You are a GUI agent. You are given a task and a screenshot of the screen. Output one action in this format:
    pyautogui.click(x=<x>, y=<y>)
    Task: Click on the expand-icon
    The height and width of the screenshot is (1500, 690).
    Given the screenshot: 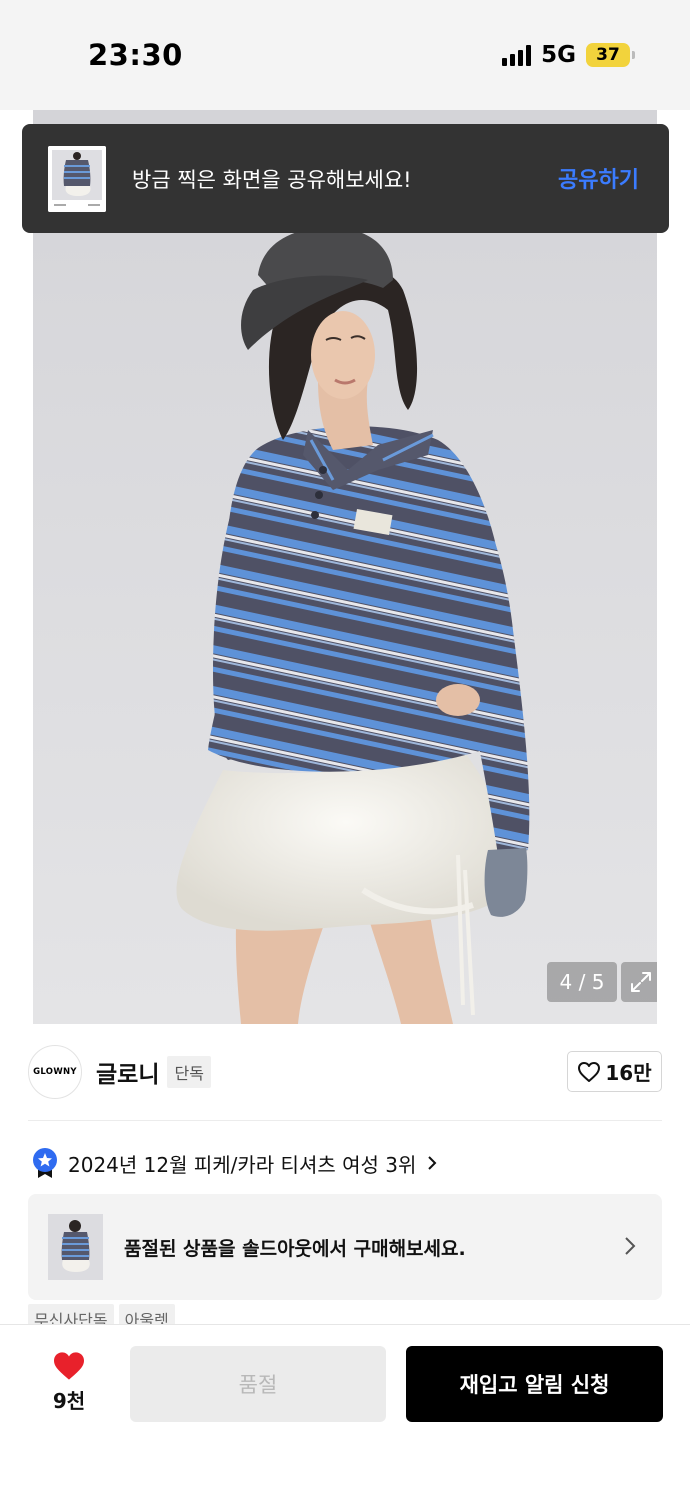 What is the action you would take?
    pyautogui.click(x=641, y=982)
    